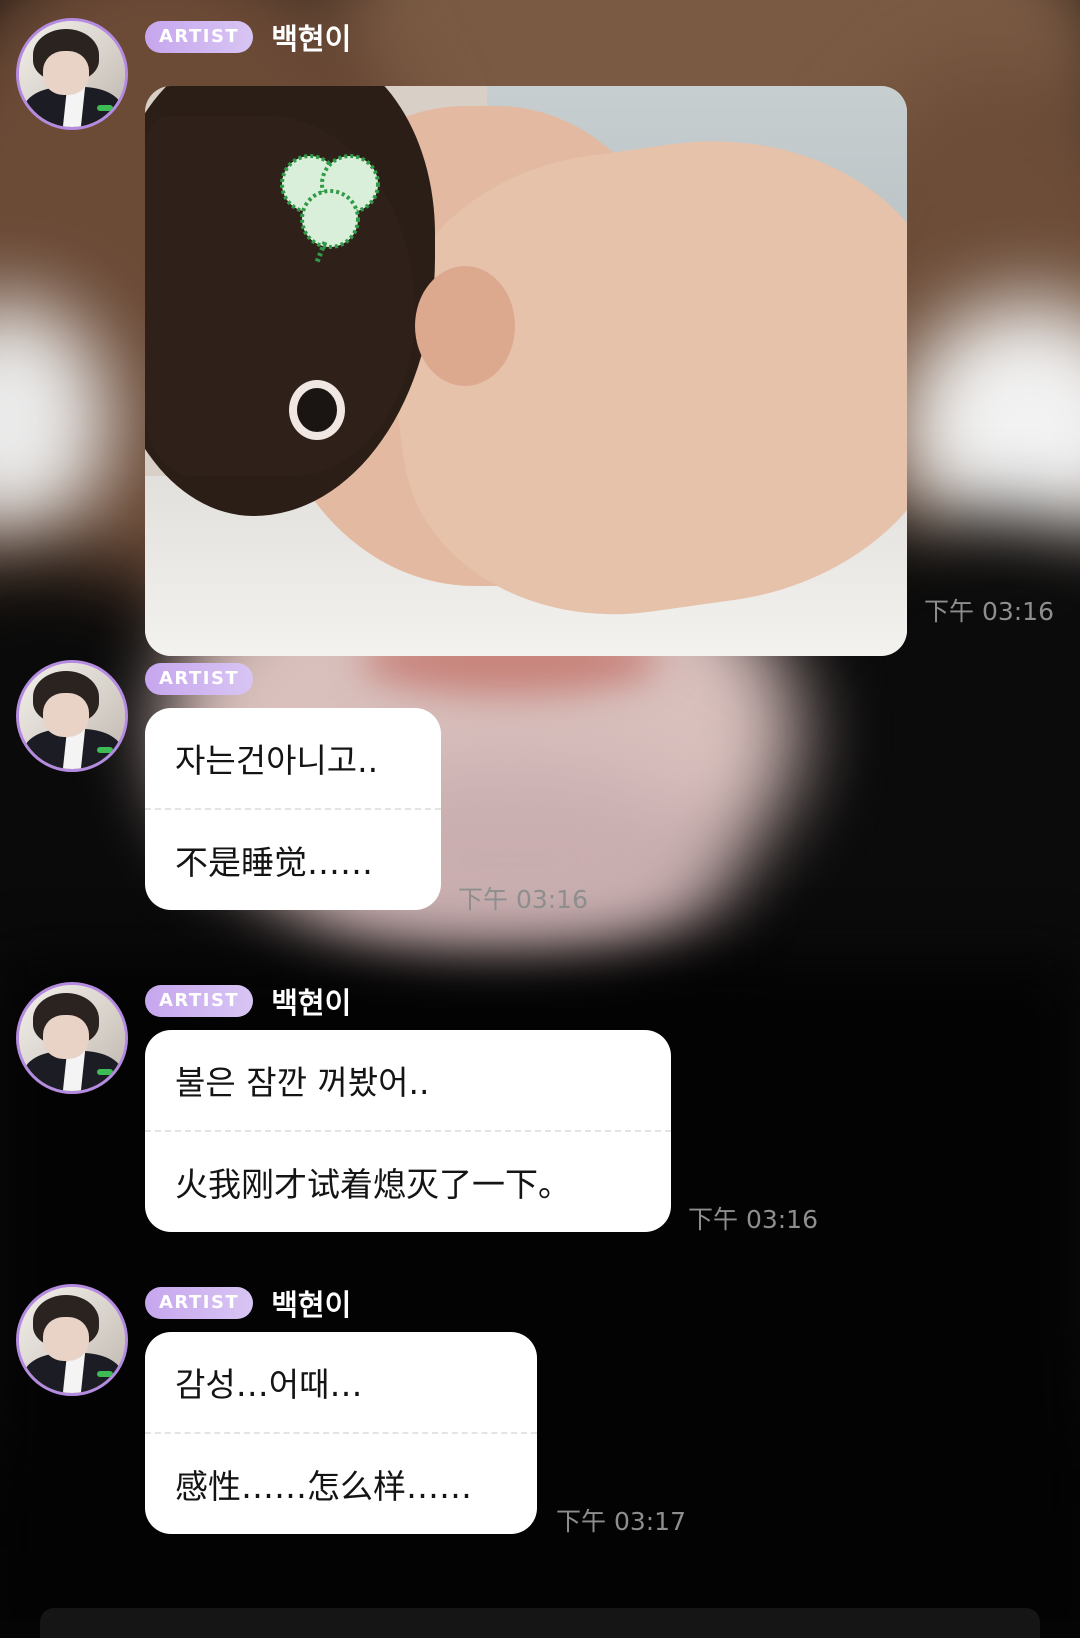 This screenshot has height=1638, width=1080. Describe the element at coordinates (330, 208) in the screenshot. I see `clover-sticker-icon` at that location.